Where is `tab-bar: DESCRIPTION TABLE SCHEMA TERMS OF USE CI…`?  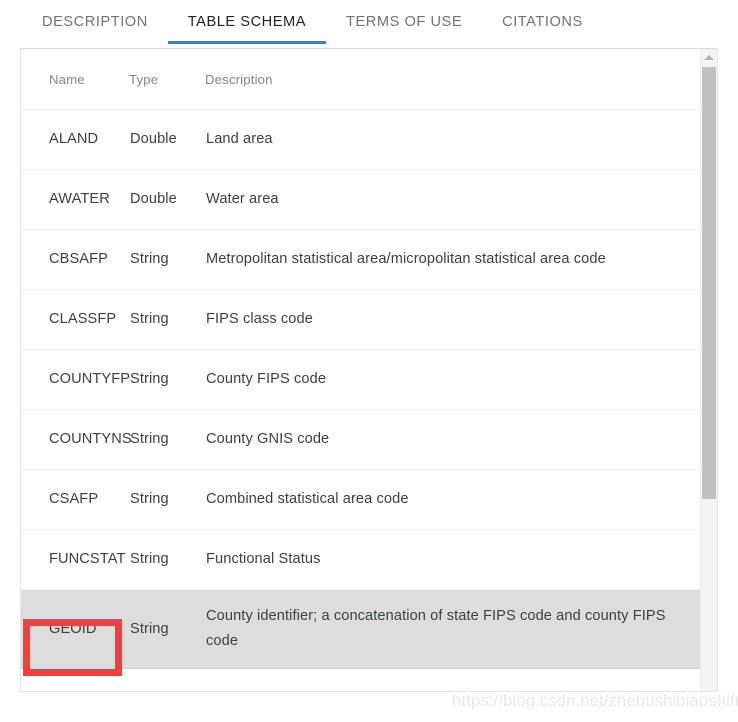 tab-bar: DESCRIPTION TABLE SCHEMA TERMS OF USE CI… is located at coordinates (369, 22).